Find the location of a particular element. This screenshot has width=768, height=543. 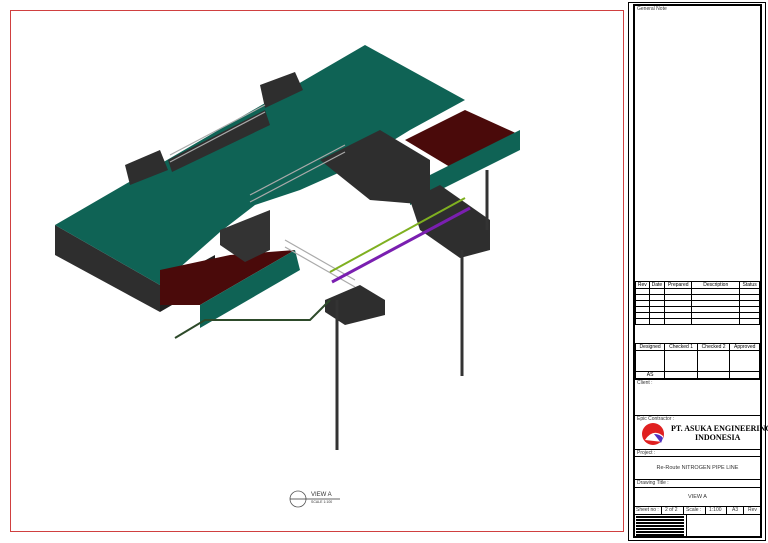

status-header: Status is located at coordinates (749, 285).